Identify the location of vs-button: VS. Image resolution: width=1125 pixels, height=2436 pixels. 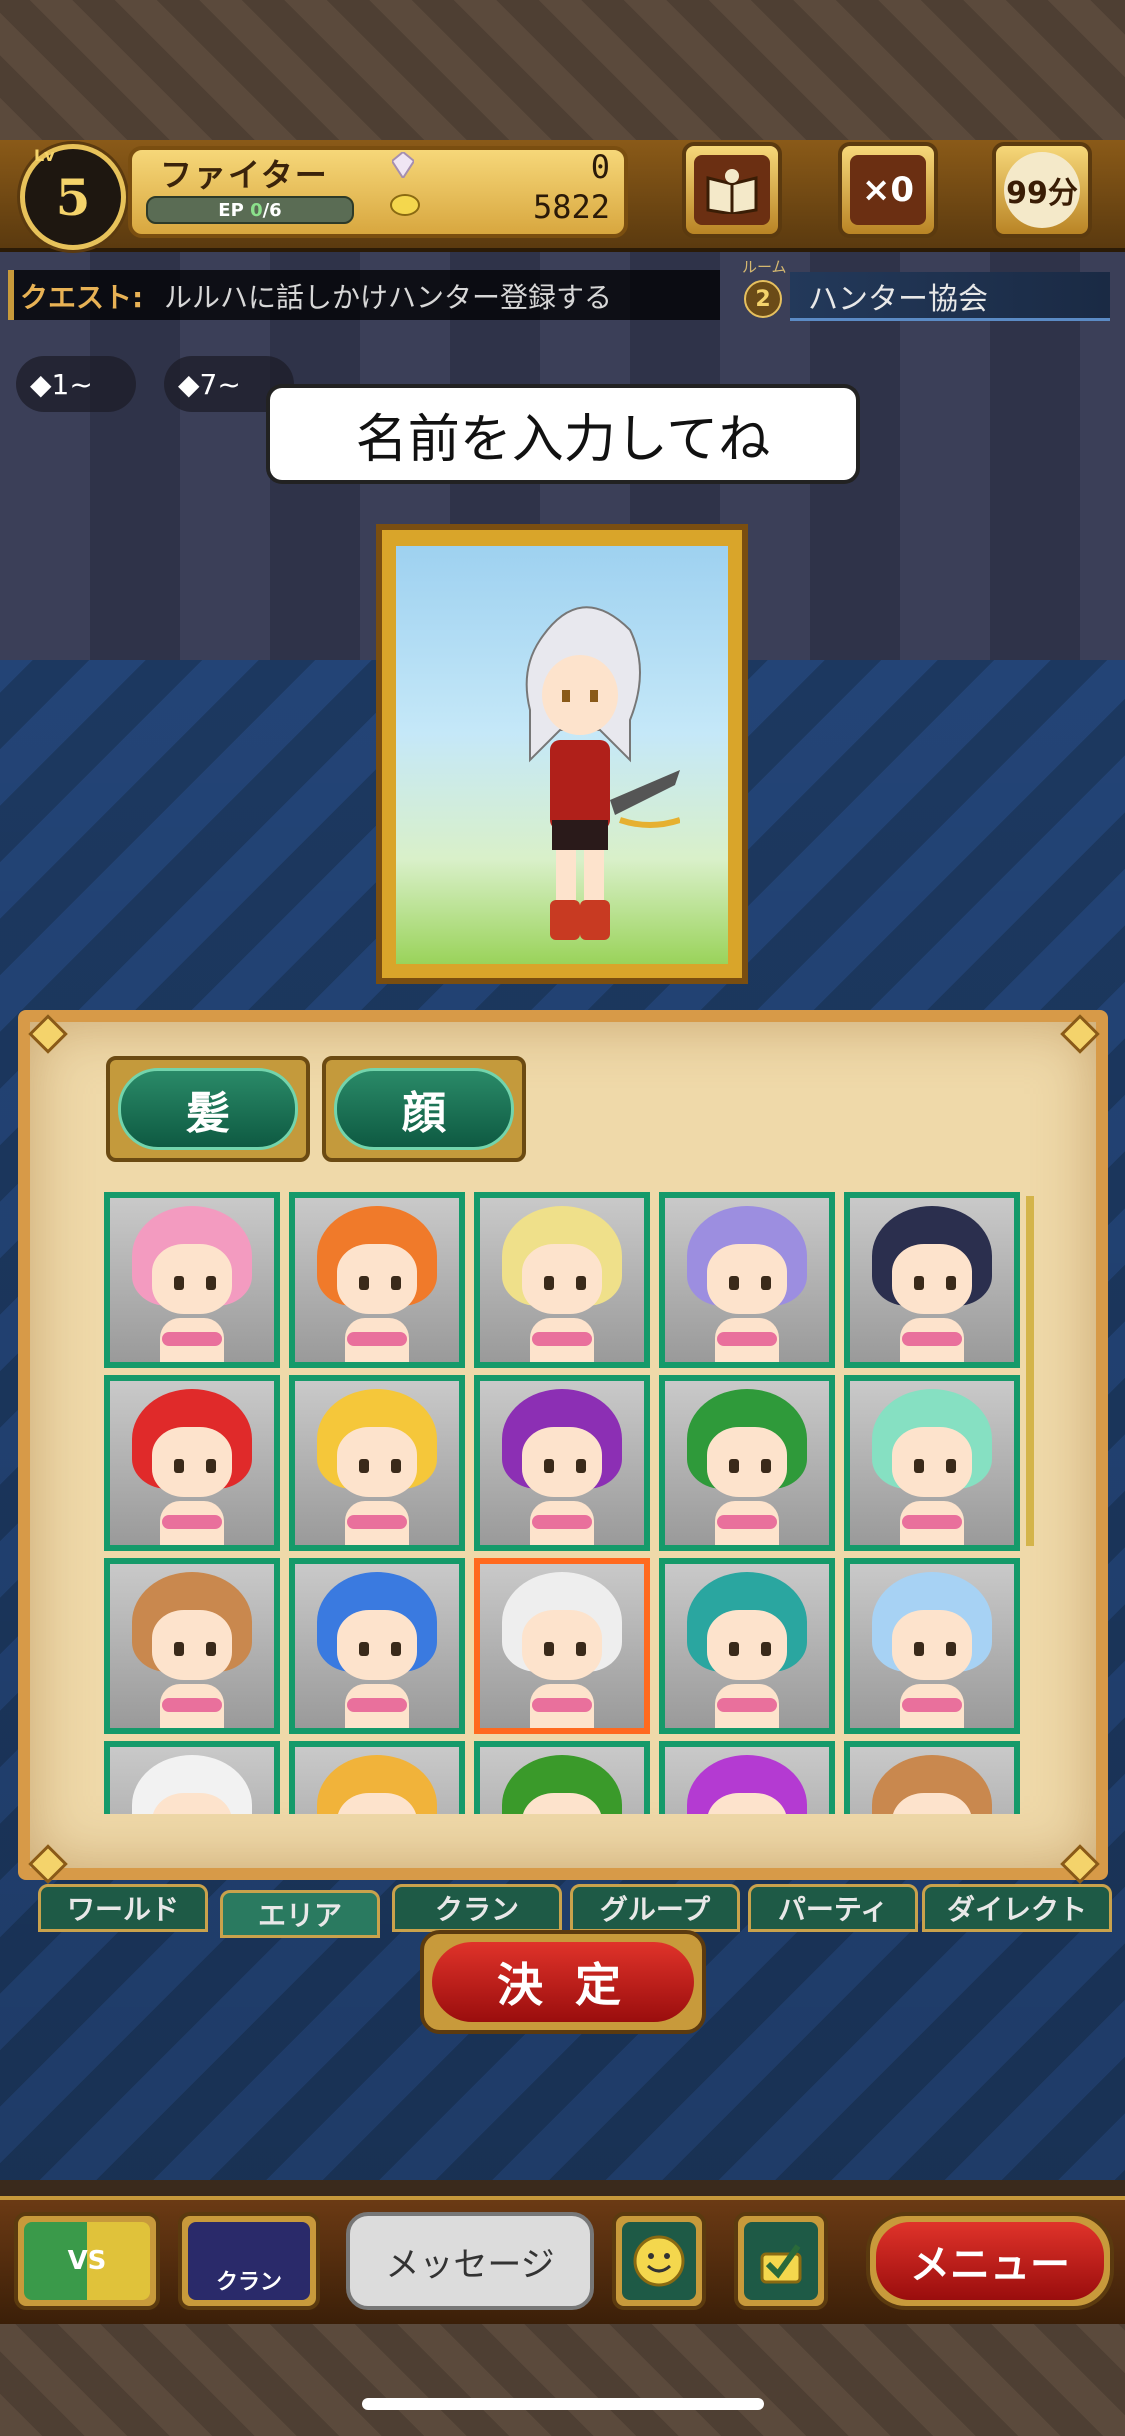
(87, 2261).